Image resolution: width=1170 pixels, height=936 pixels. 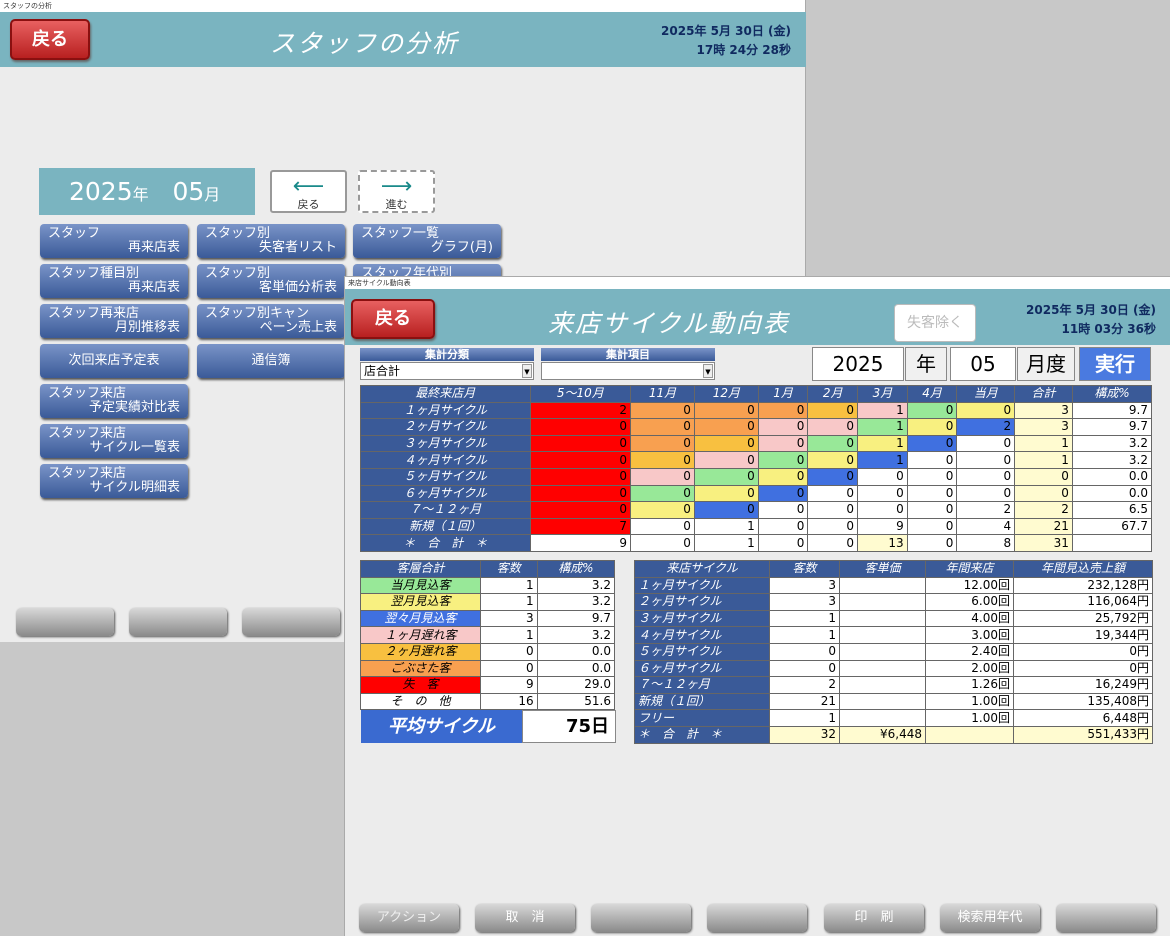 What do you see at coordinates (114, 441) in the screenshot?
I see `cycle-list-button: スタッフ来店 サイクル一覧表` at bounding box center [114, 441].